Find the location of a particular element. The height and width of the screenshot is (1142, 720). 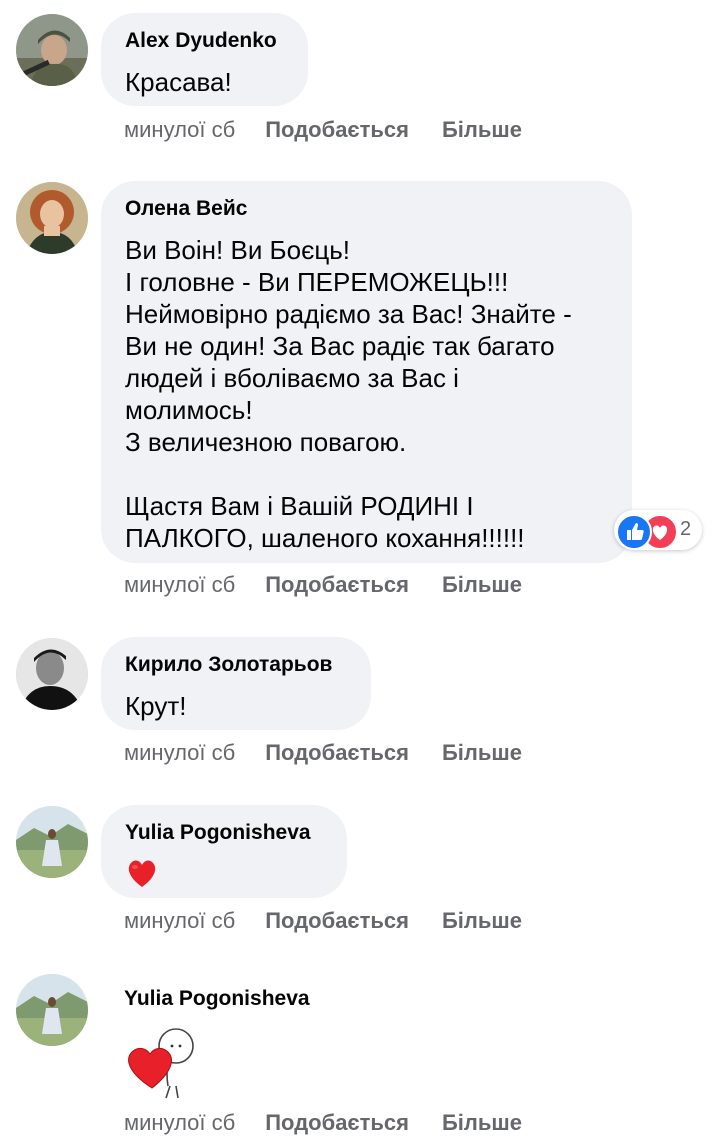

heart-hug-sticker is located at coordinates (162, 1064).